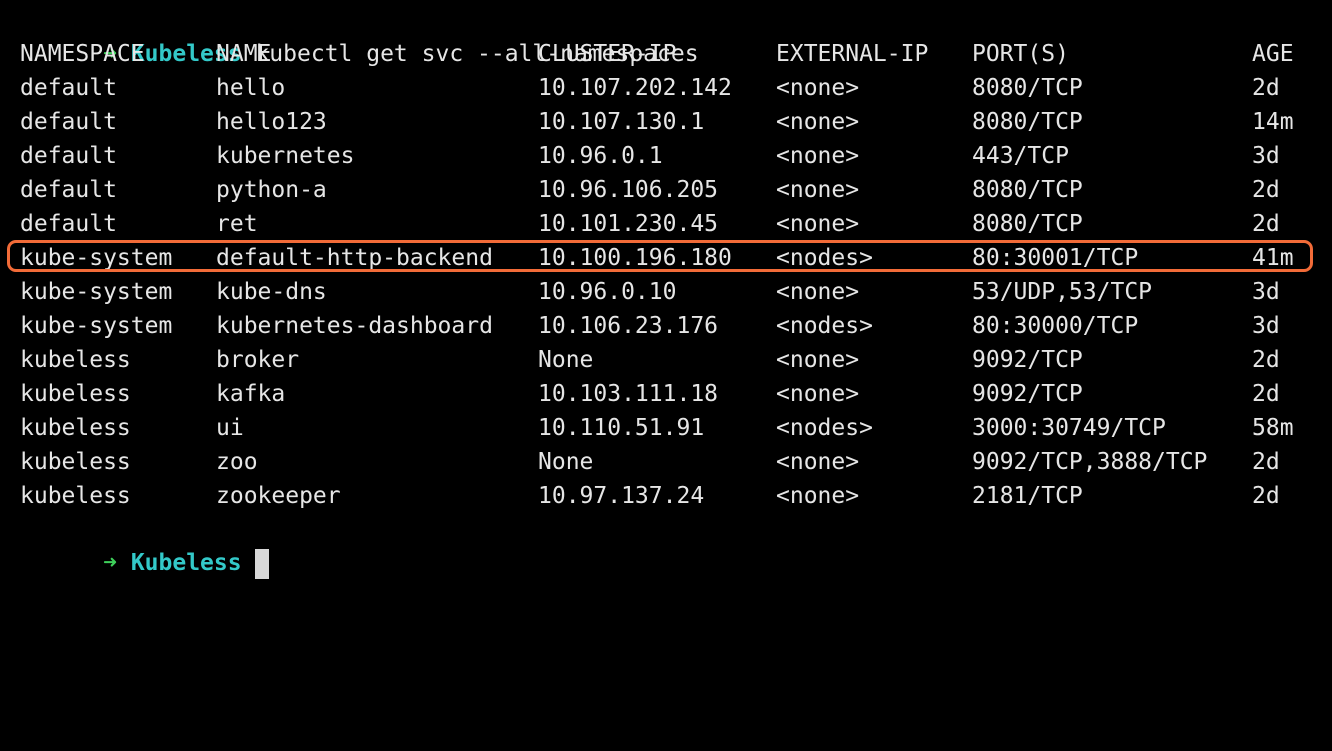  What do you see at coordinates (621, 122) in the screenshot?
I see `cell-cluster-ip: 10.107.130.1` at bounding box center [621, 122].